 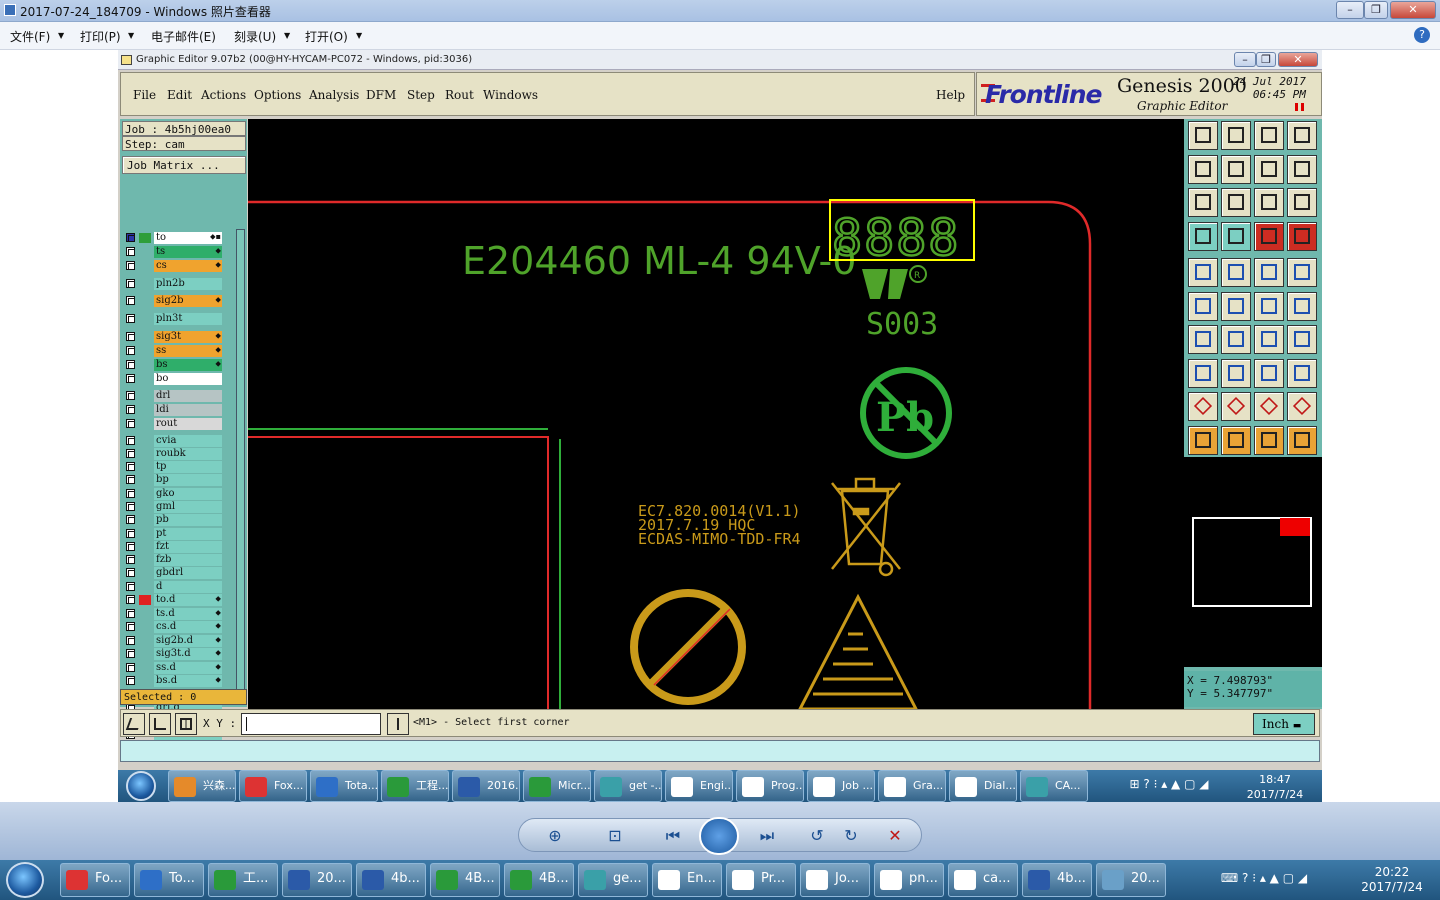 I want to click on dash-icon, so click(x=1236, y=373).